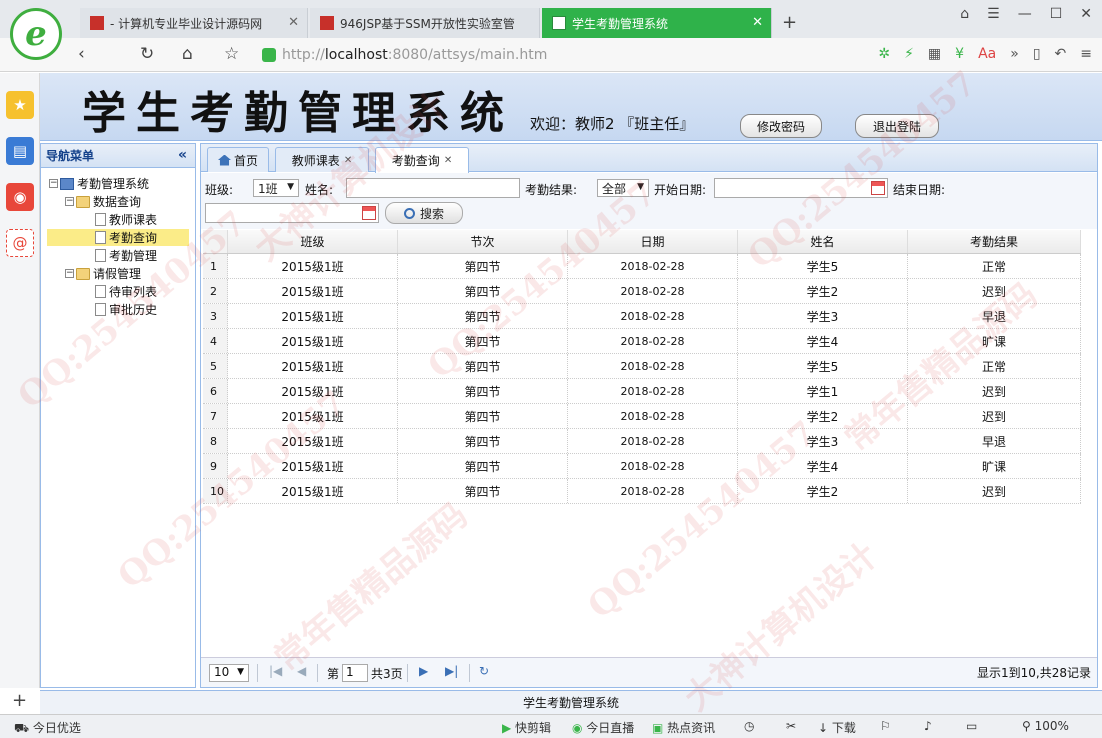 The image size is (1102, 738). What do you see at coordinates (103, 201) in the screenshot?
I see `tree-node-data-query: − 数据查询` at bounding box center [103, 201].